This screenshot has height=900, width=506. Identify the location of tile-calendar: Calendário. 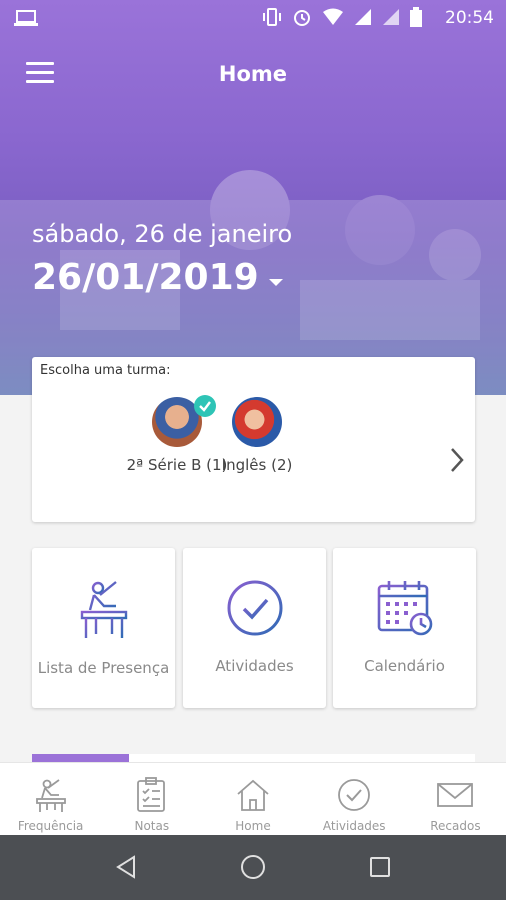
(404, 628).